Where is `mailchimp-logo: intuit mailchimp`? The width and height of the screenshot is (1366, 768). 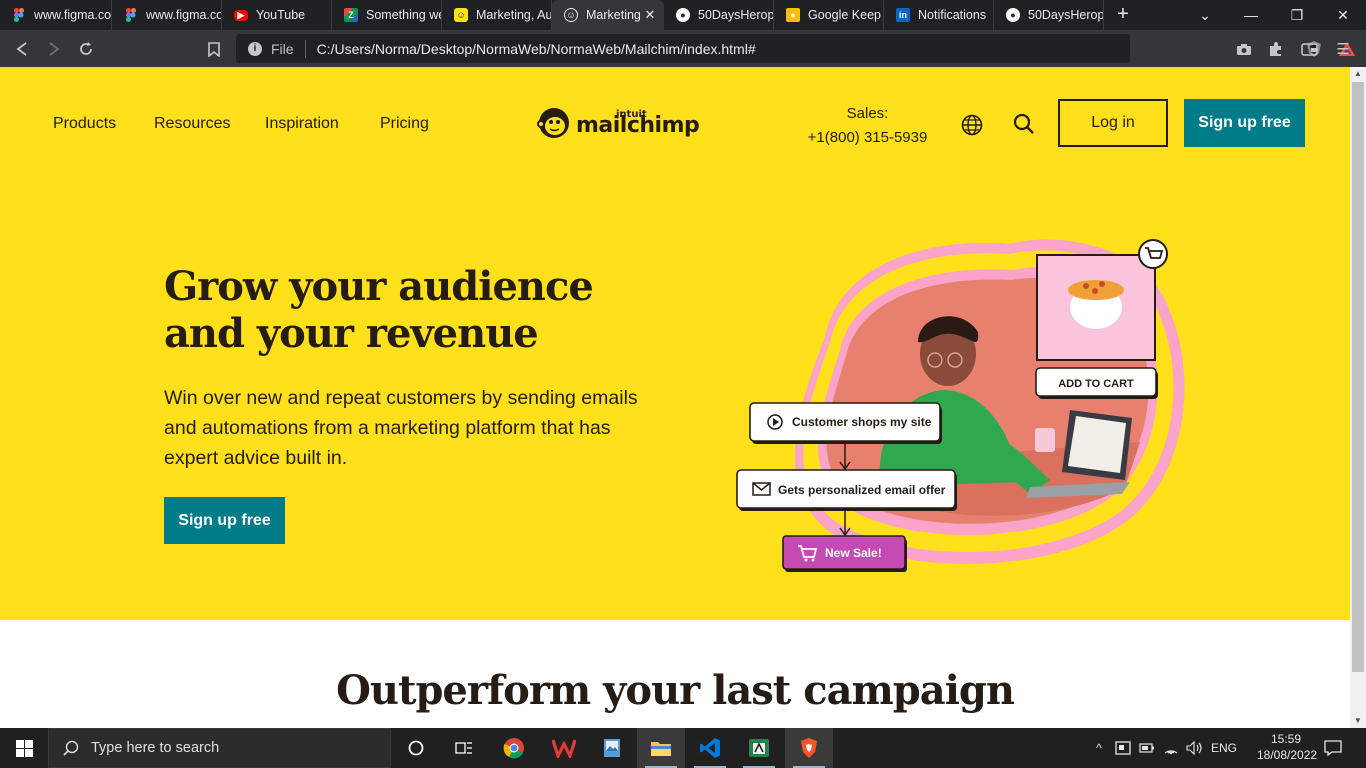 mailchimp-logo: intuit mailchimp is located at coordinates (618, 122).